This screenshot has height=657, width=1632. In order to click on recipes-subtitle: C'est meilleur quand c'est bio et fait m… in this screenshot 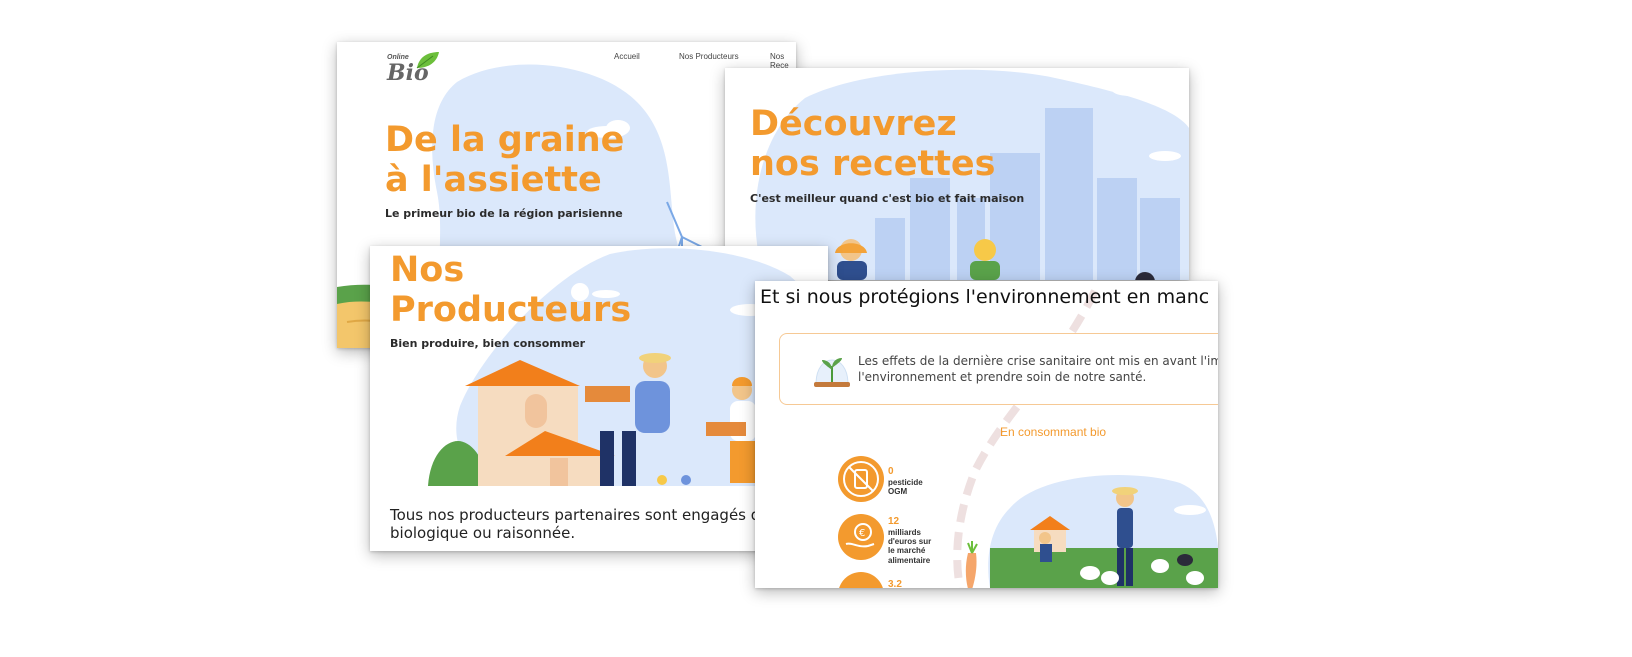, I will do `click(887, 198)`.